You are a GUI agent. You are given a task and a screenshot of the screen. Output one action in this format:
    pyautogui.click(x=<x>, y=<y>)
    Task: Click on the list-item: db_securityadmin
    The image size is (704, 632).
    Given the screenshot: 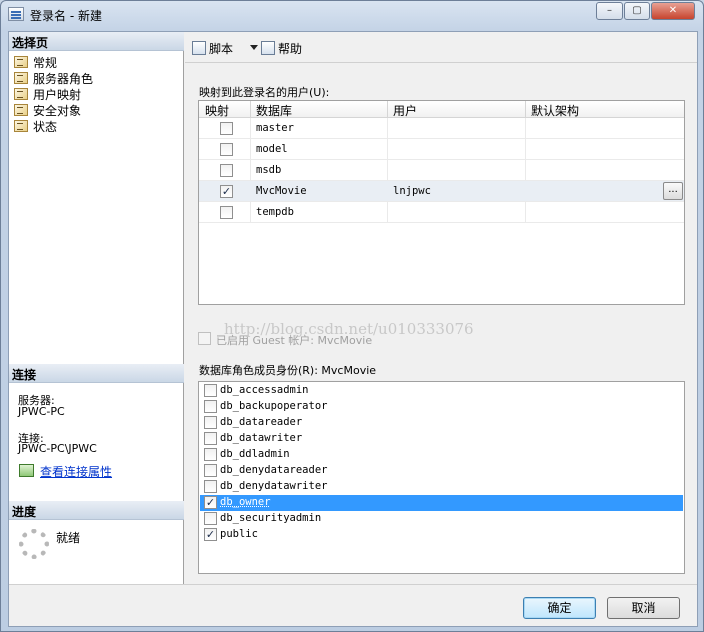 What is the action you would take?
    pyautogui.click(x=441, y=519)
    